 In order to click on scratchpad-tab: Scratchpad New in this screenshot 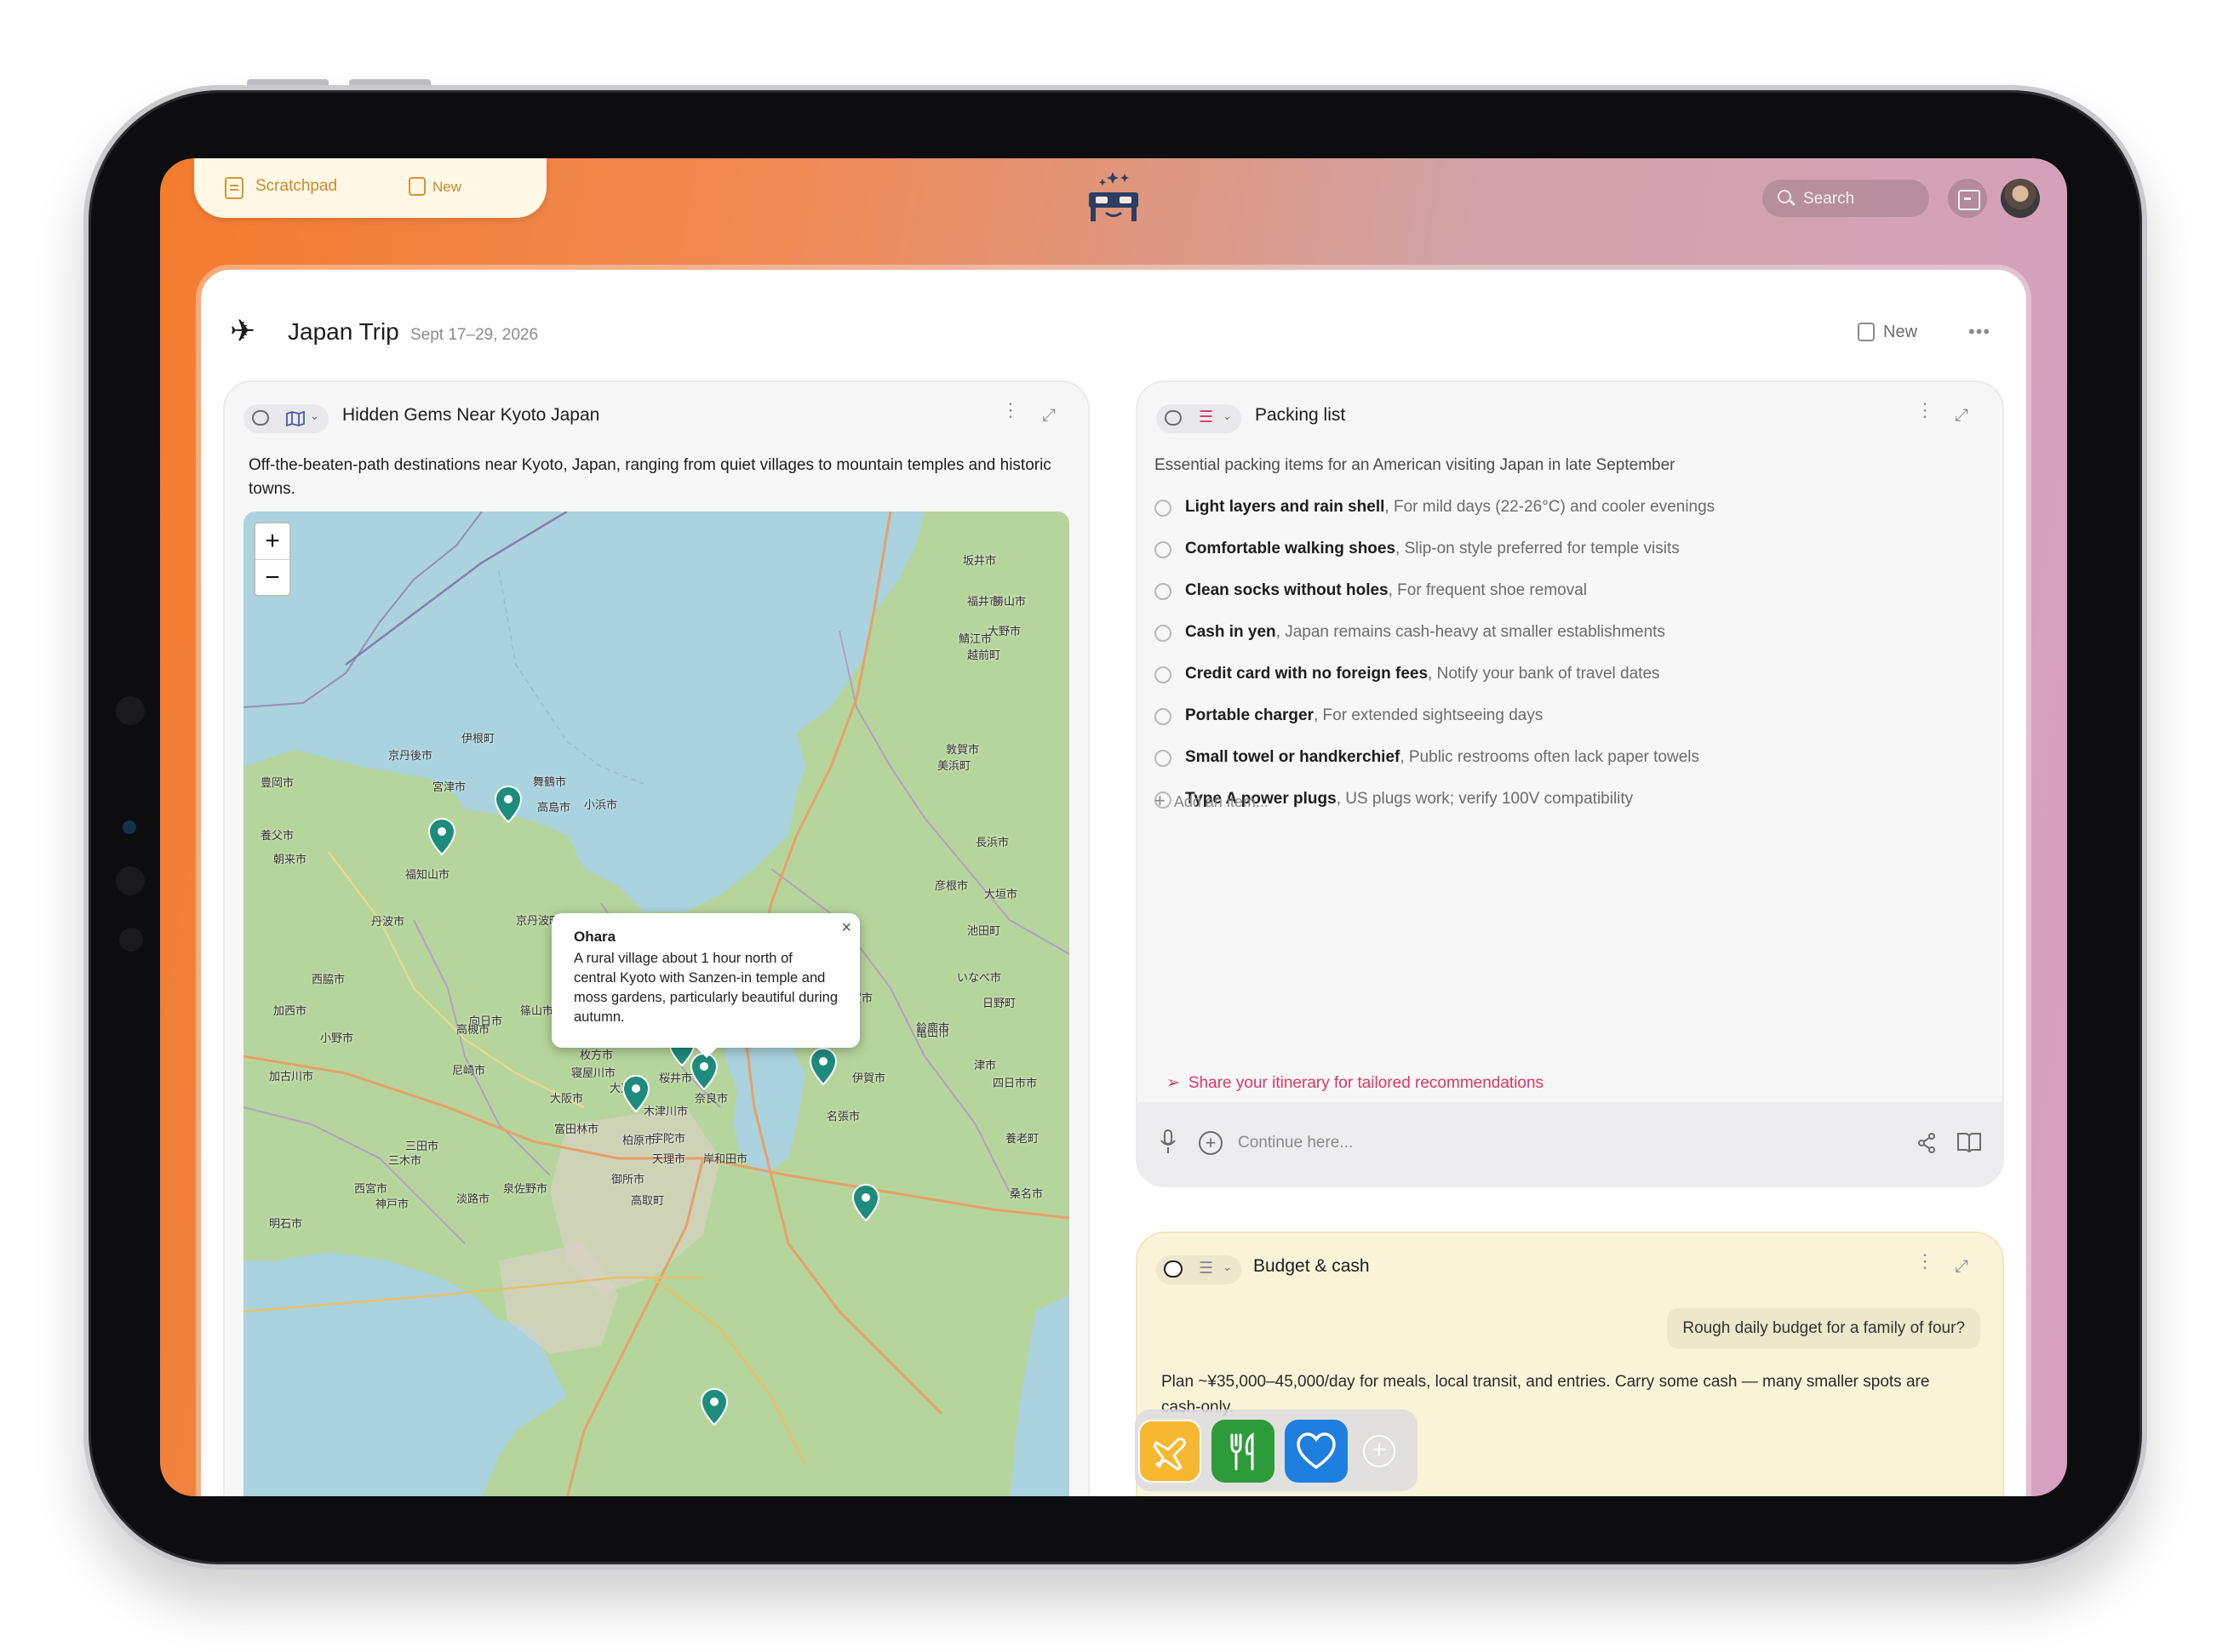, I will do `click(370, 188)`.